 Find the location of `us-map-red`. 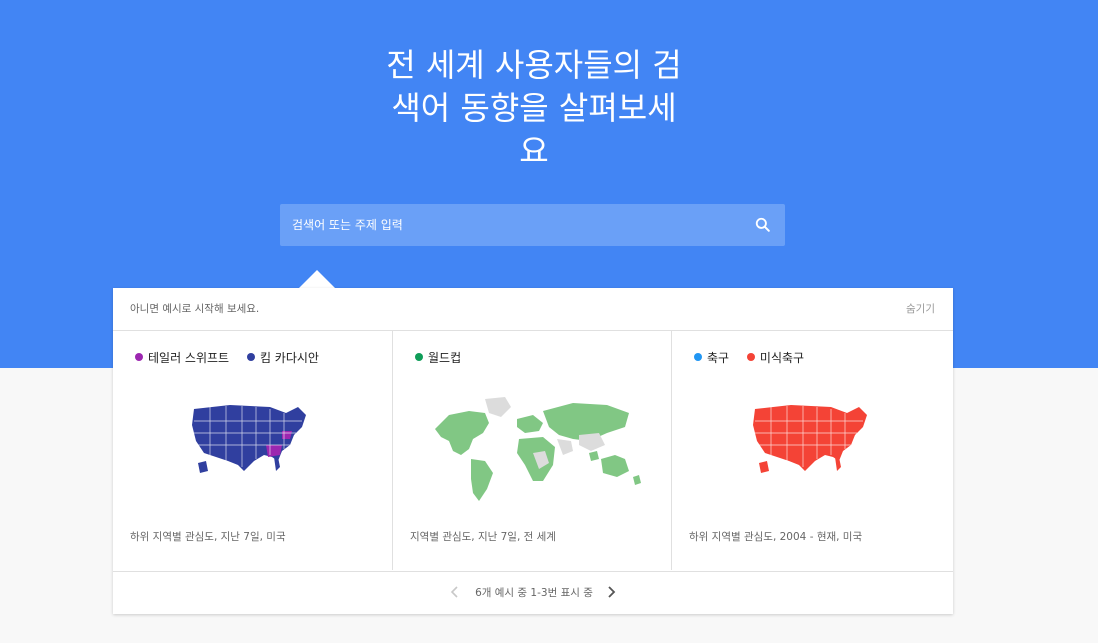

us-map-red is located at coordinates (810, 439).